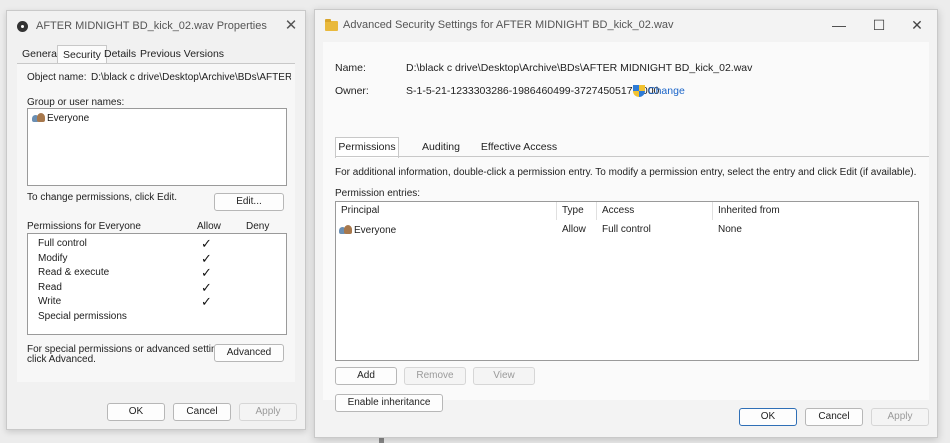 The image size is (950, 443). I want to click on name-label: Name:, so click(350, 68).